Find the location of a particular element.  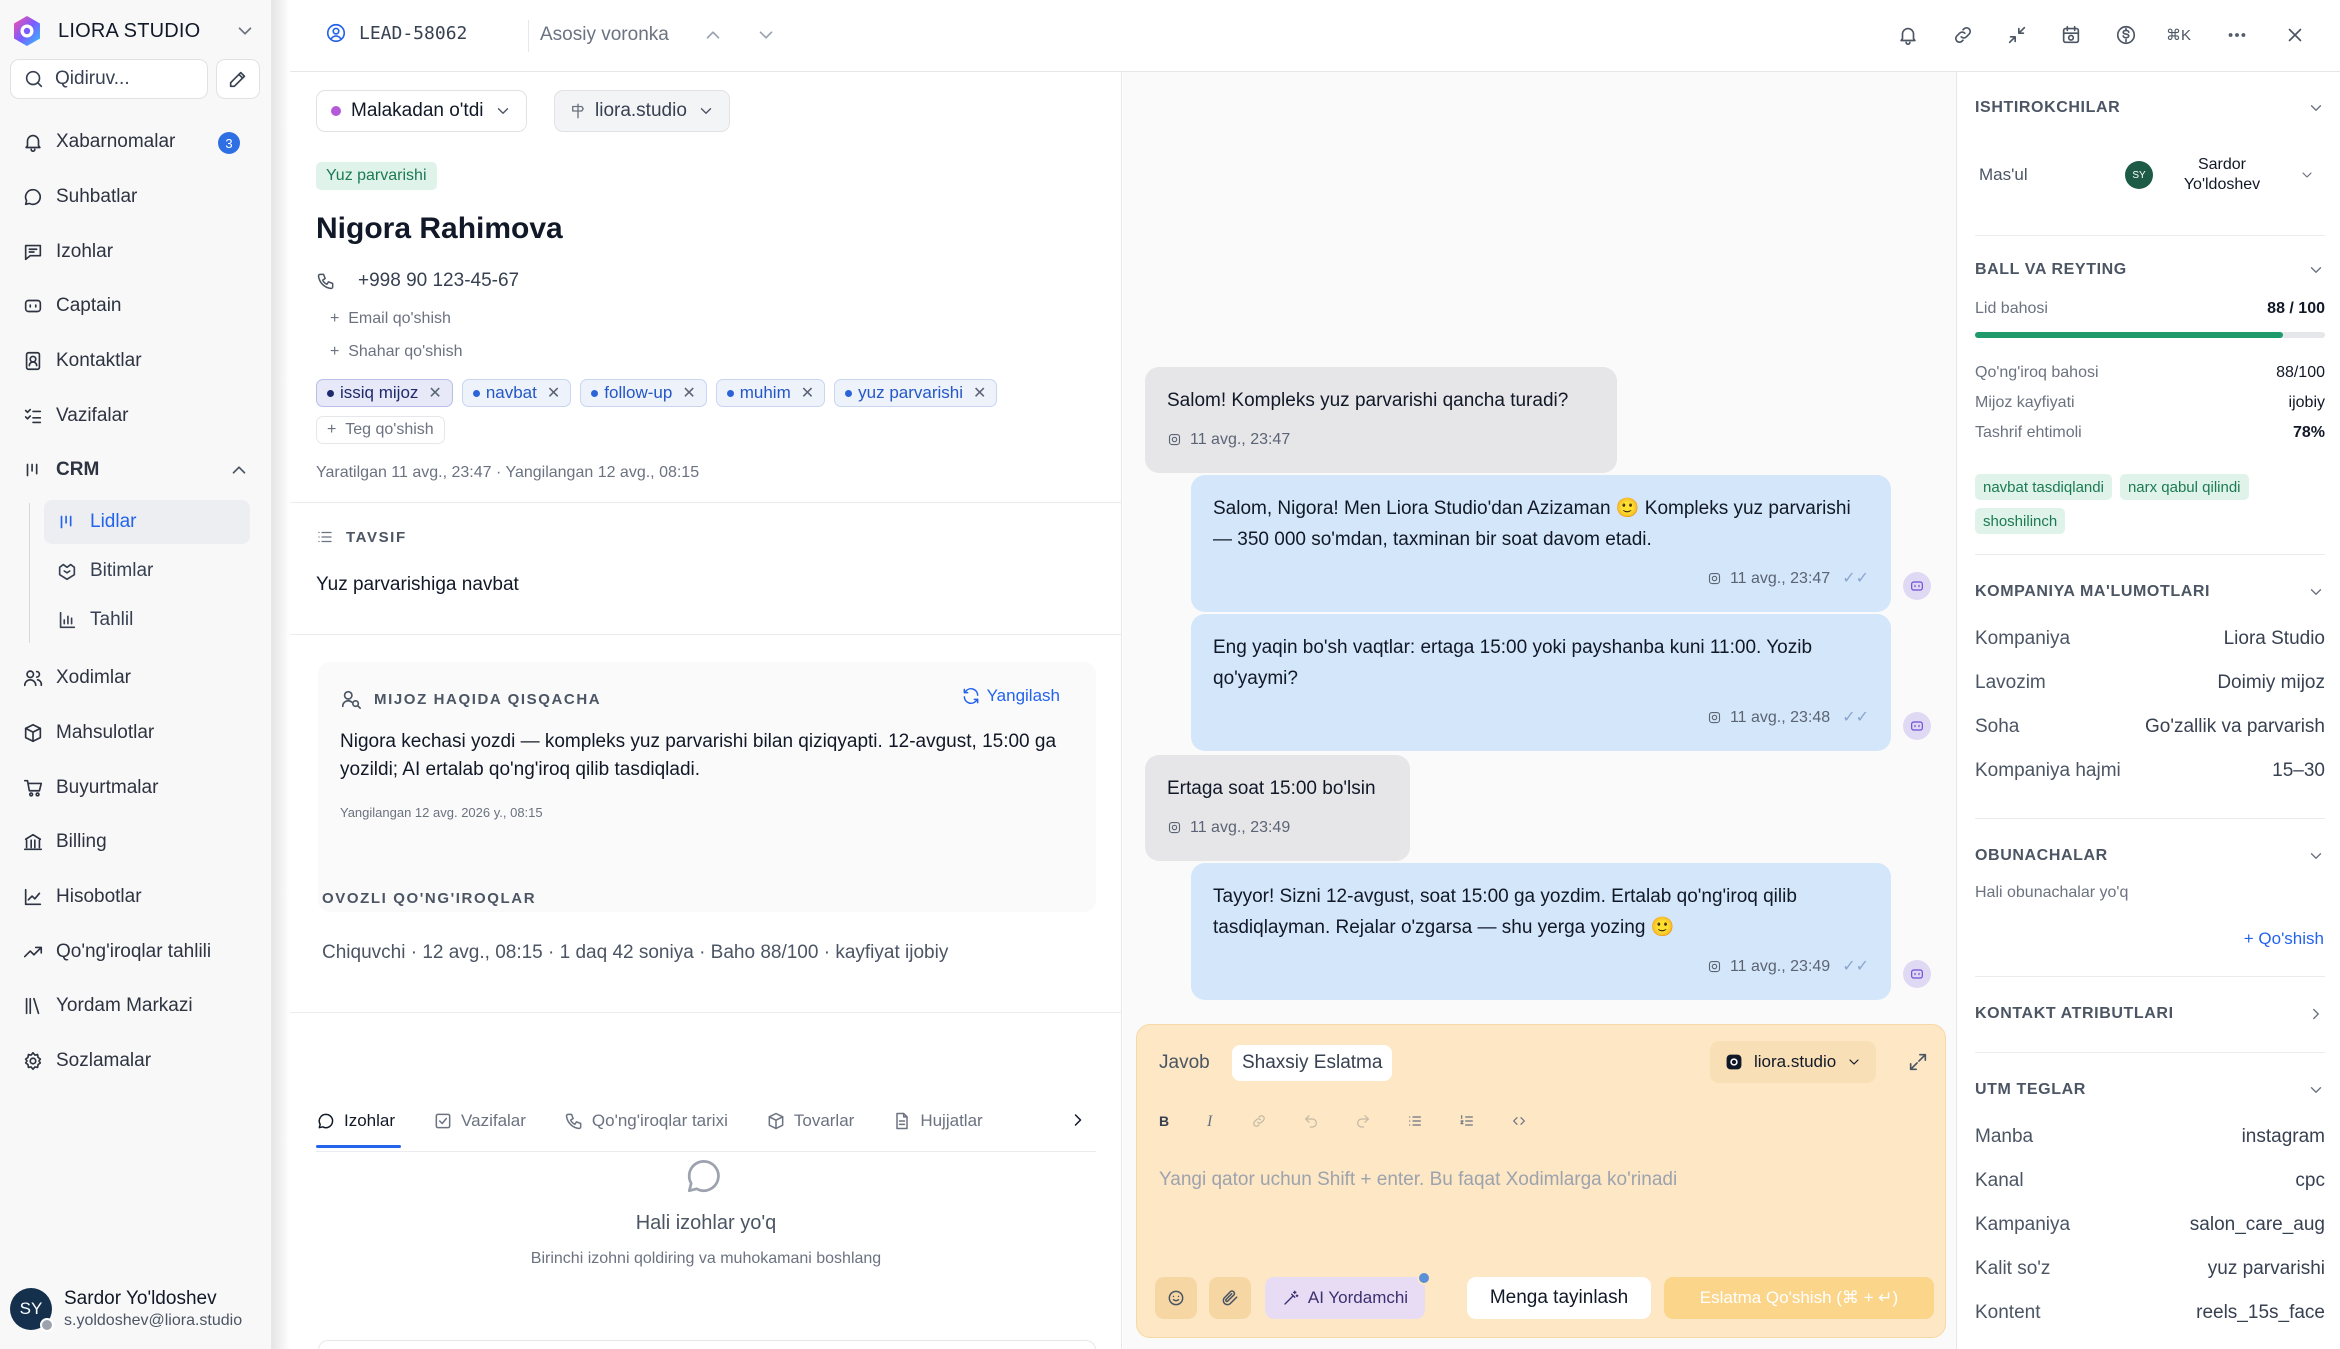

sidebar-item-products: Mahsulotlar is located at coordinates (136, 733).